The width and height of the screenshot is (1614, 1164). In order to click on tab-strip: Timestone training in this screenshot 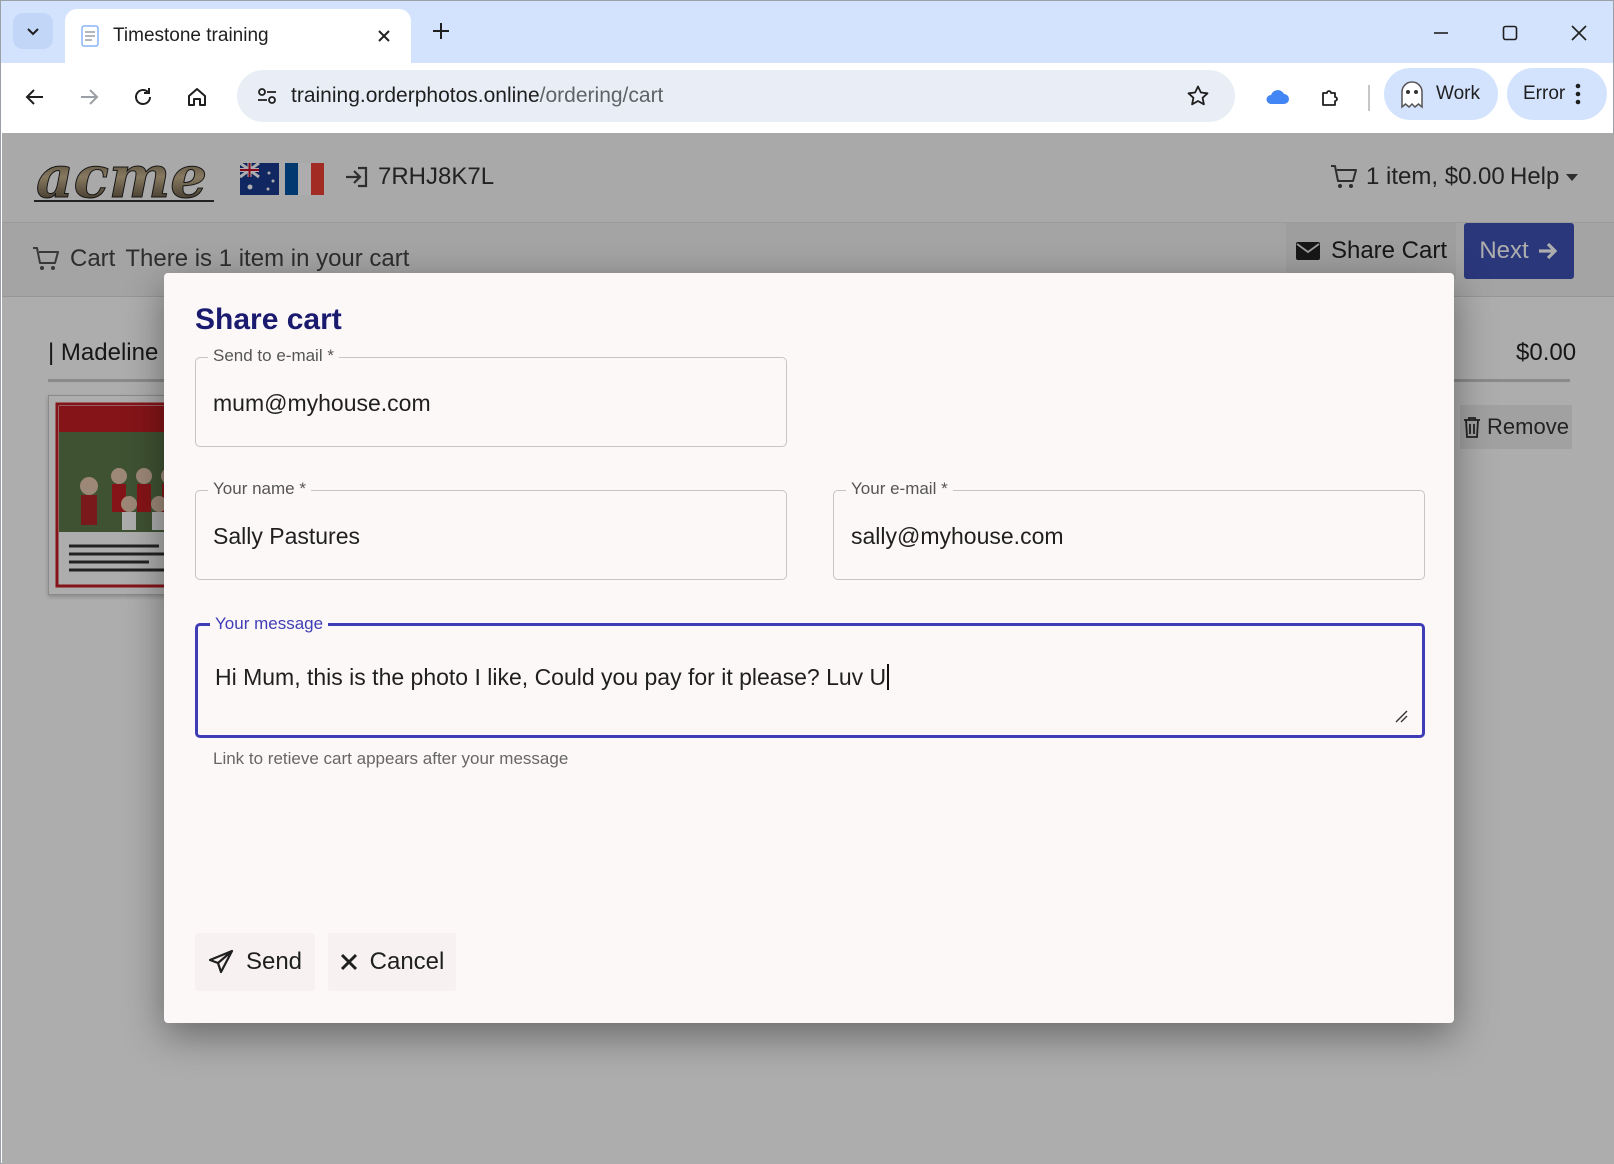, I will do `click(807, 32)`.